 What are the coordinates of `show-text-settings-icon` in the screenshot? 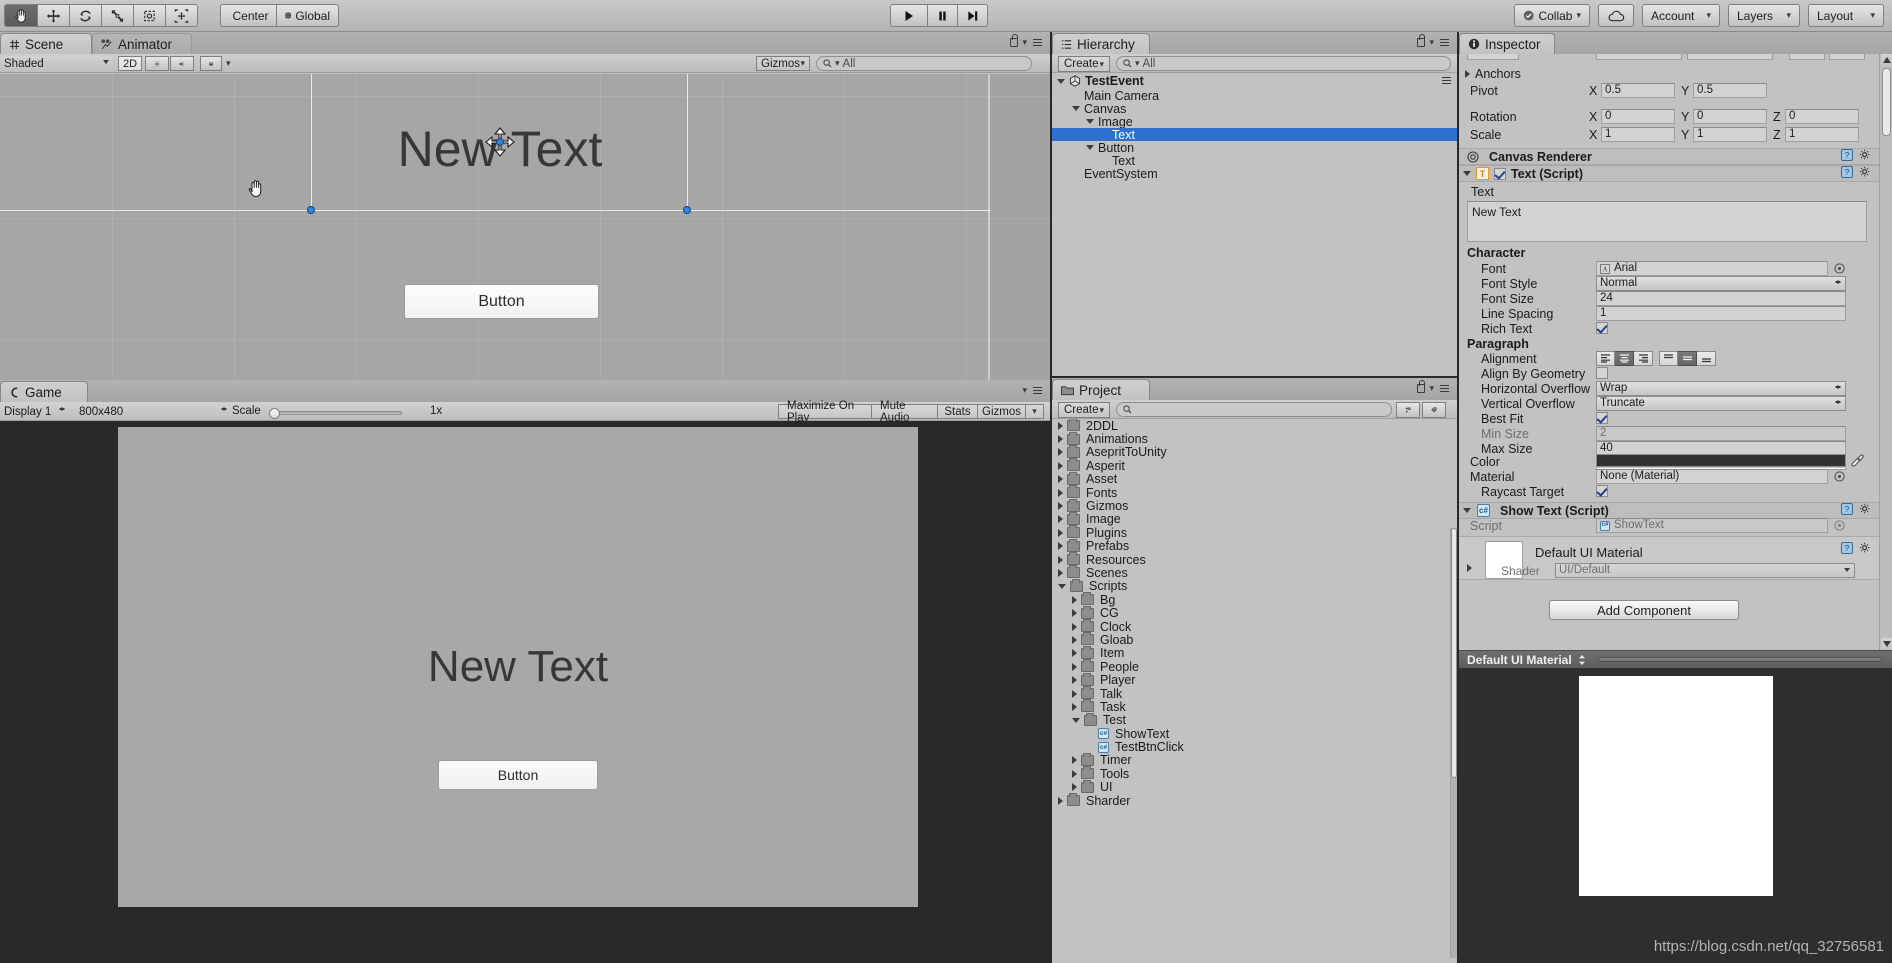 It's located at (1865, 510).